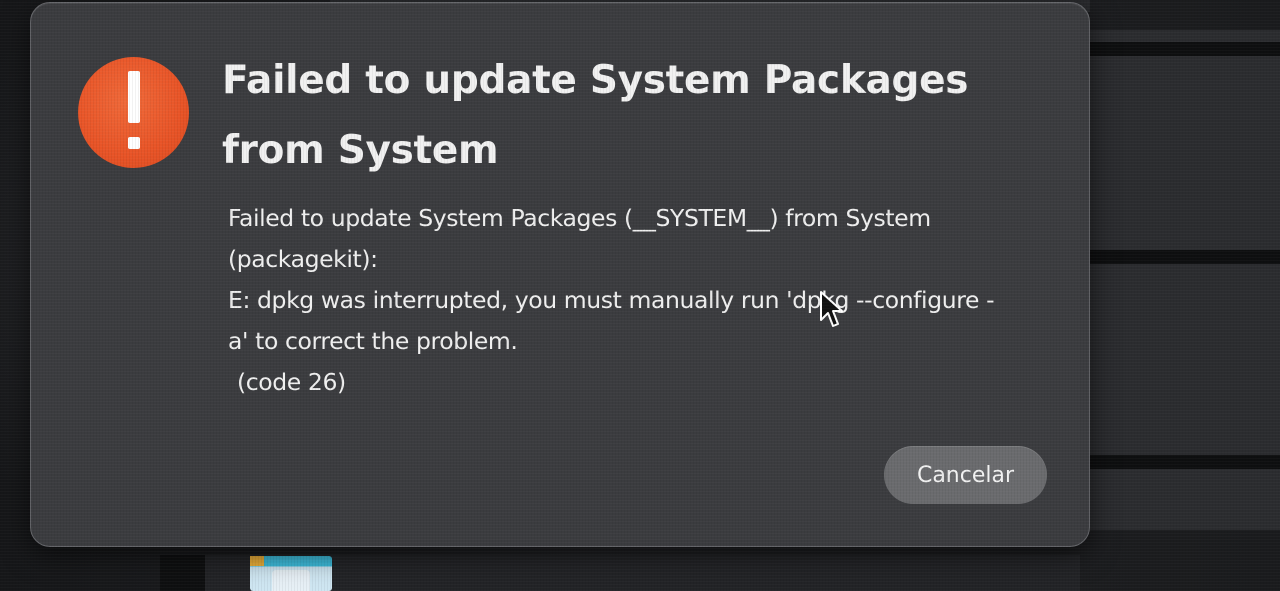 Image resolution: width=1280 pixels, height=591 pixels. I want to click on mouse-pointer-icon, so click(831, 309).